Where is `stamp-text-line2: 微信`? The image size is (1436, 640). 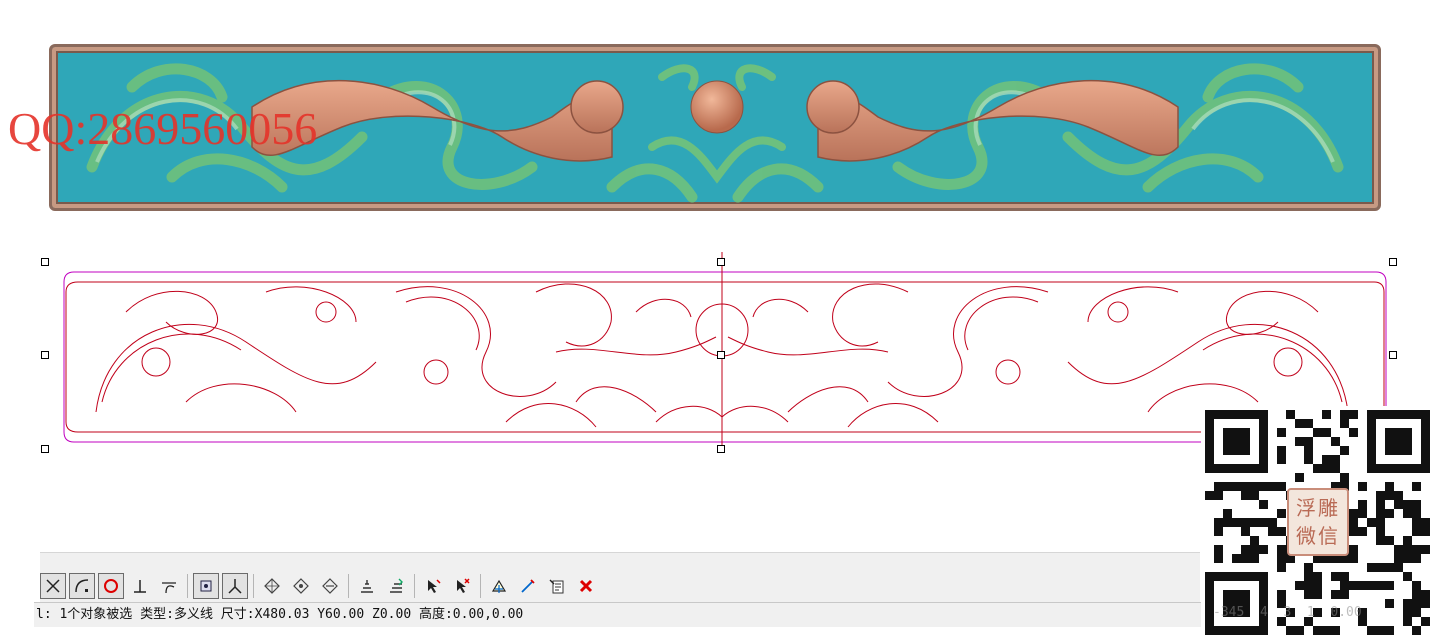
stamp-text-line2: 微信 is located at coordinates (1318, 536).